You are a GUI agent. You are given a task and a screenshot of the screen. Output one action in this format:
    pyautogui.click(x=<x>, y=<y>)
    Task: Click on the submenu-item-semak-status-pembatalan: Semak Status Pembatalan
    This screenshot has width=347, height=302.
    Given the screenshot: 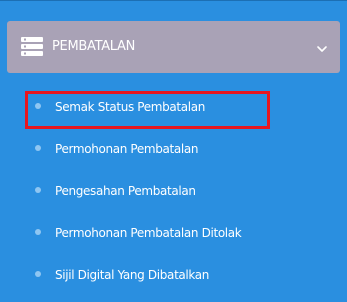 What is the action you would take?
    pyautogui.click(x=173, y=107)
    